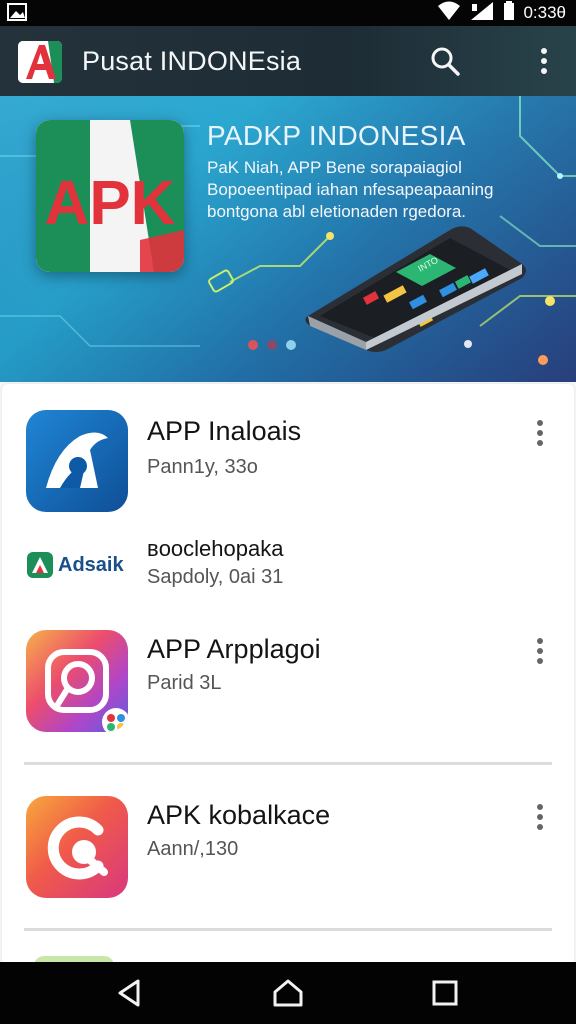 This screenshot has height=1024, width=576. Describe the element at coordinates (336, 135) in the screenshot. I see `banner-title: PADKP INDONESIA` at that location.